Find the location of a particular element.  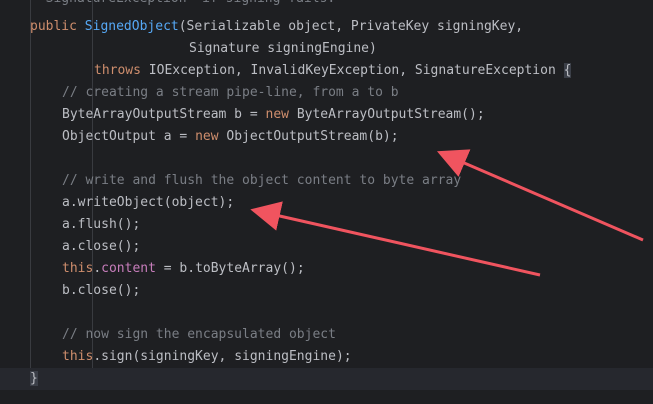

keyword: public is located at coordinates (57, 26).